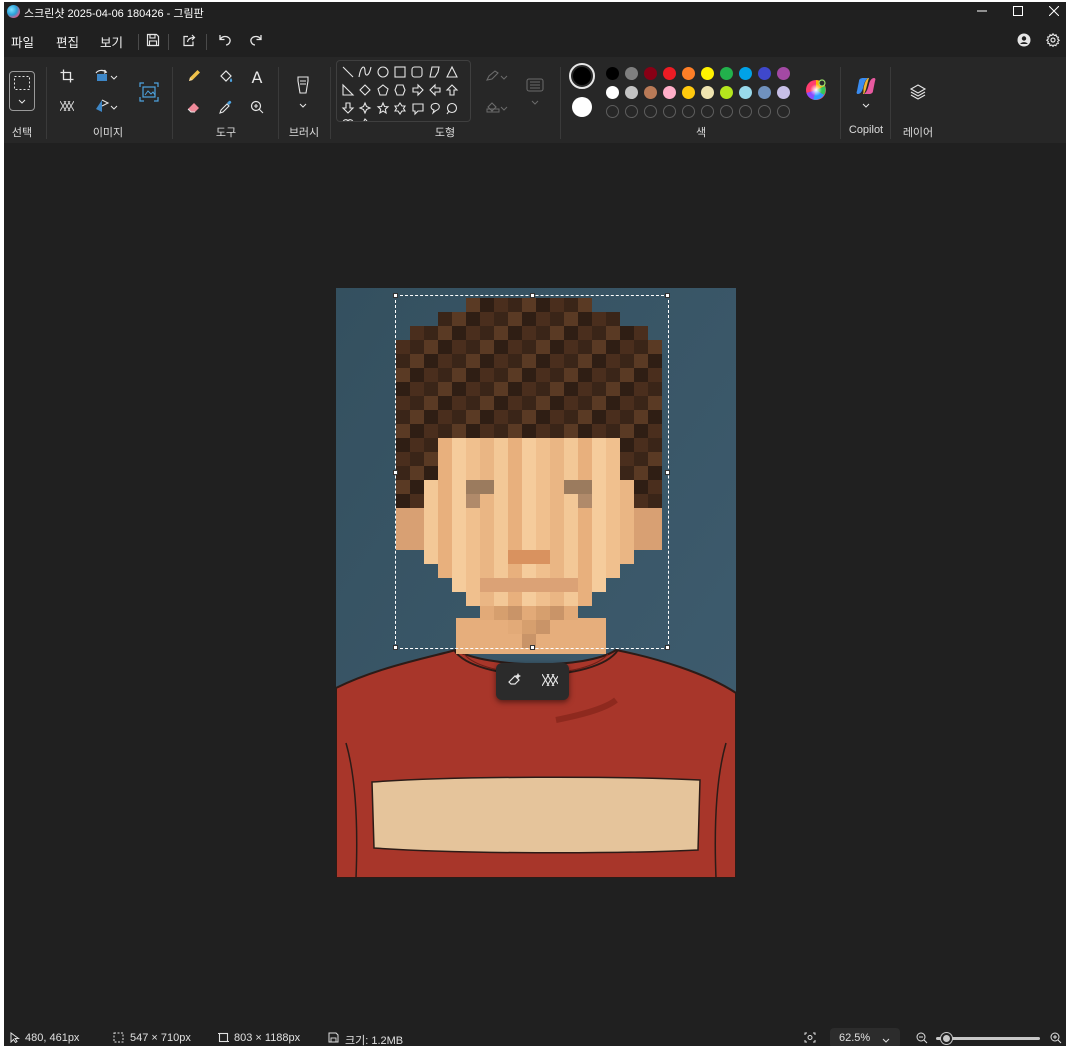  I want to click on selection-handle-sw, so click(395, 647).